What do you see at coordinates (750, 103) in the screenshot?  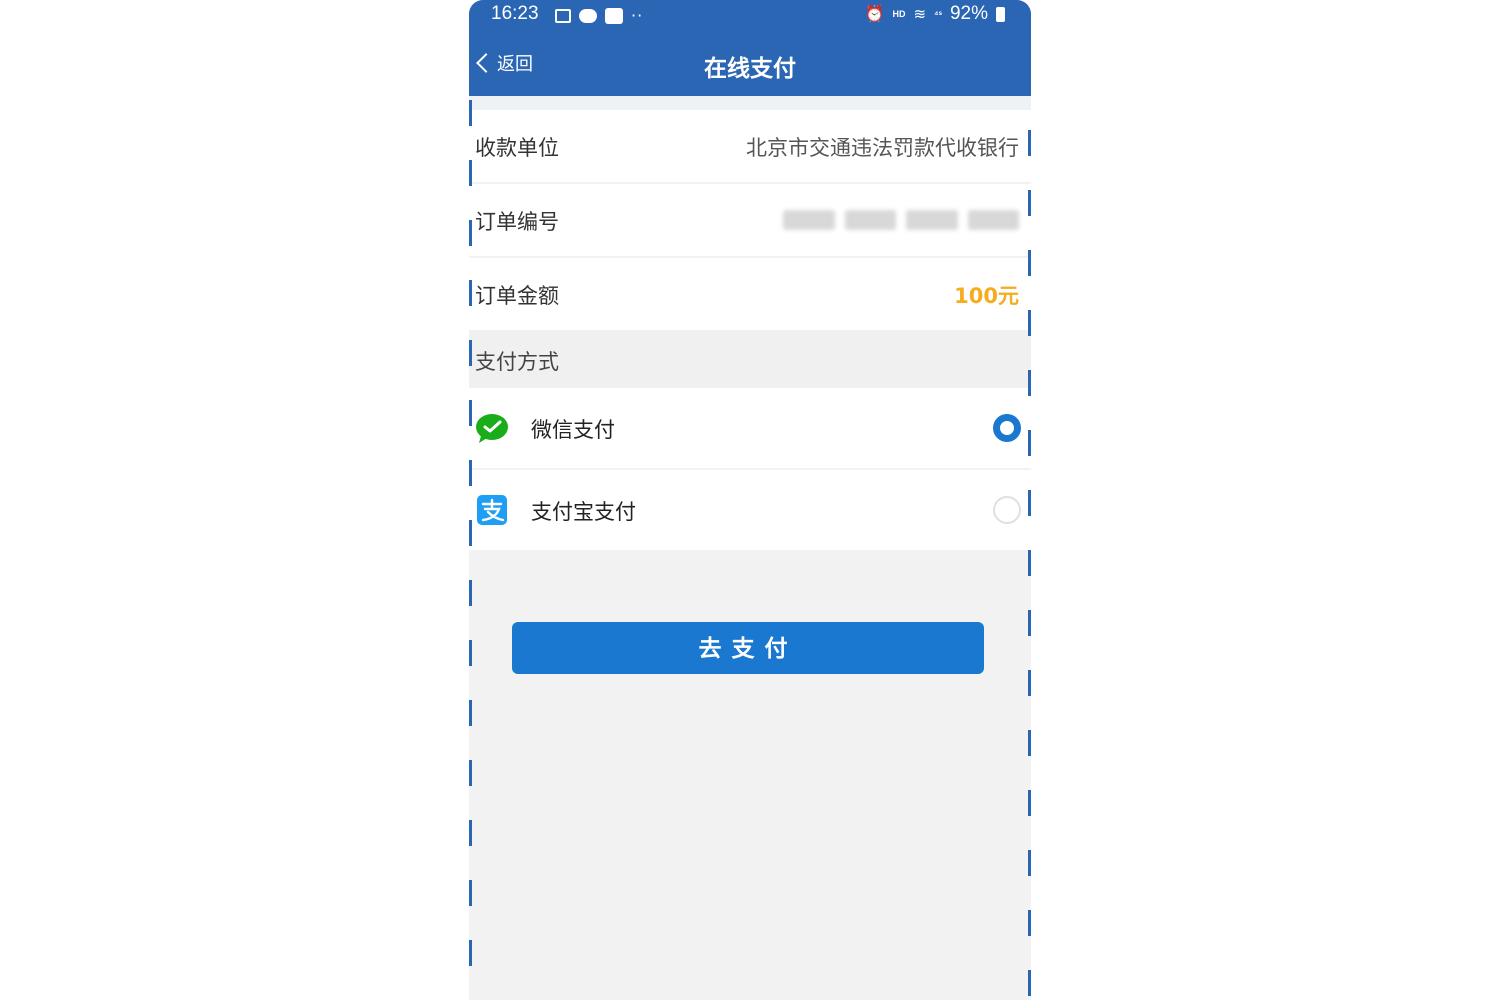 I see `header-gap` at bounding box center [750, 103].